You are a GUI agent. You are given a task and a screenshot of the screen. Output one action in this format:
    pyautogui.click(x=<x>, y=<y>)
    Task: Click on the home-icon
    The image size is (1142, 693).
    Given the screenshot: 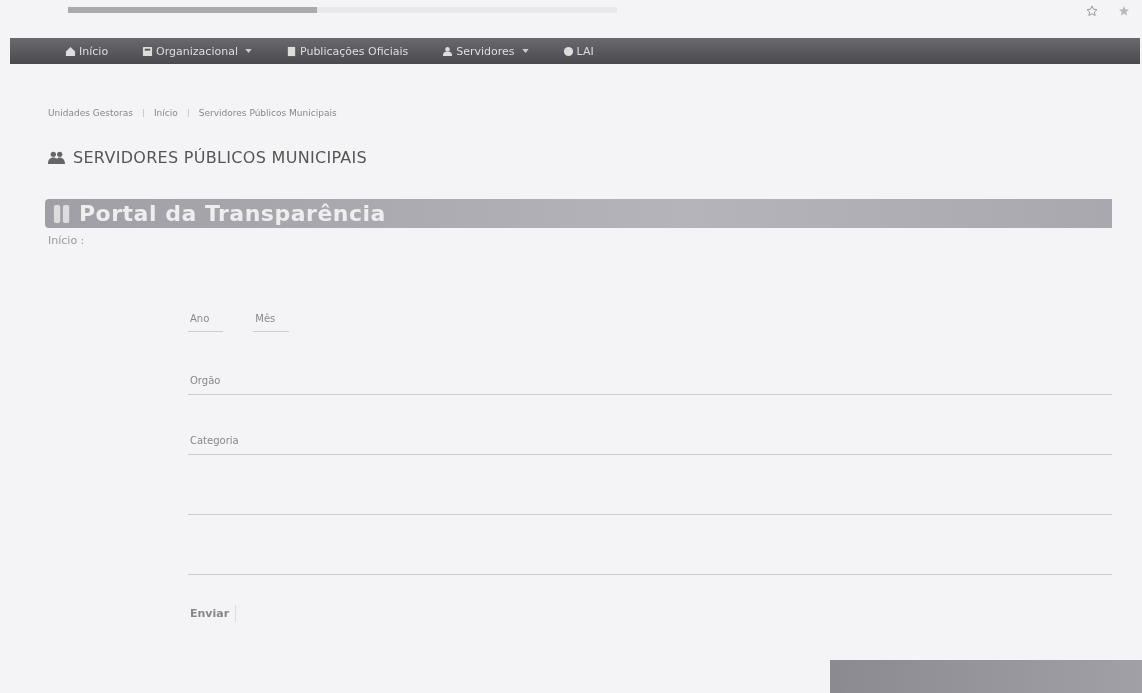 What is the action you would take?
    pyautogui.click(x=70, y=51)
    